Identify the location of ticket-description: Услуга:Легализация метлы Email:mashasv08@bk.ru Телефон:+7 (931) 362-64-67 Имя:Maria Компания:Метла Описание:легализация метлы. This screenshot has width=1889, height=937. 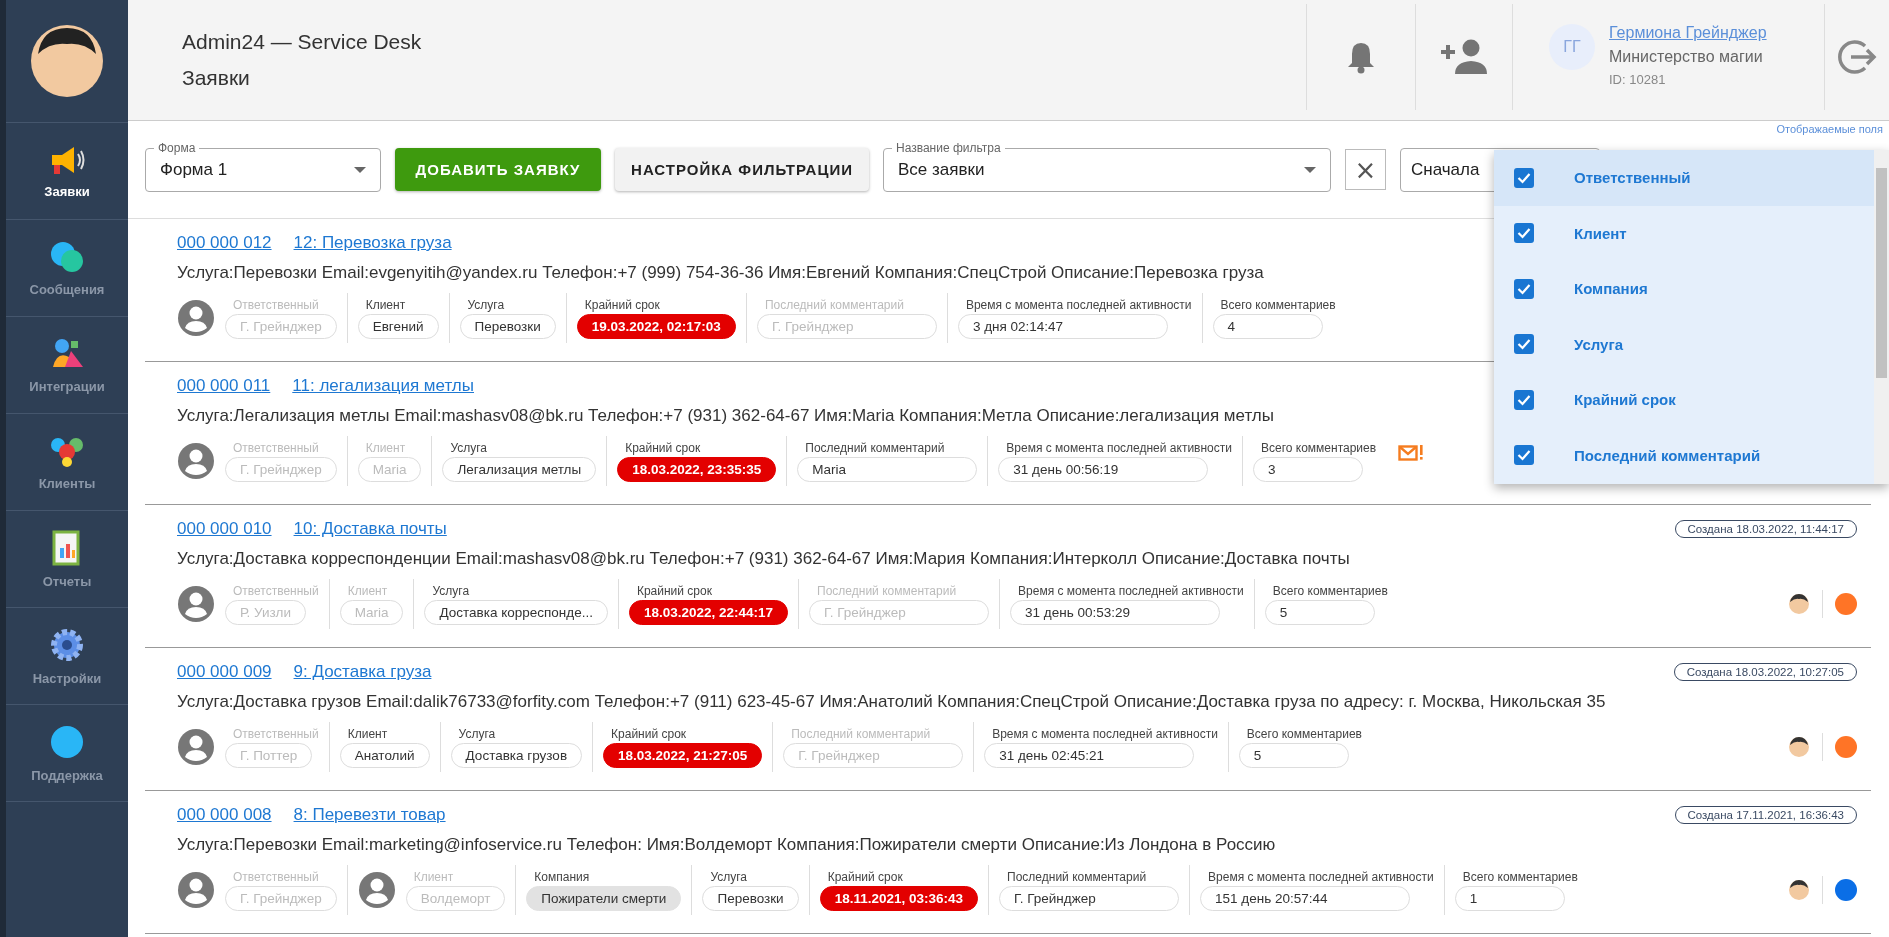
(726, 416).